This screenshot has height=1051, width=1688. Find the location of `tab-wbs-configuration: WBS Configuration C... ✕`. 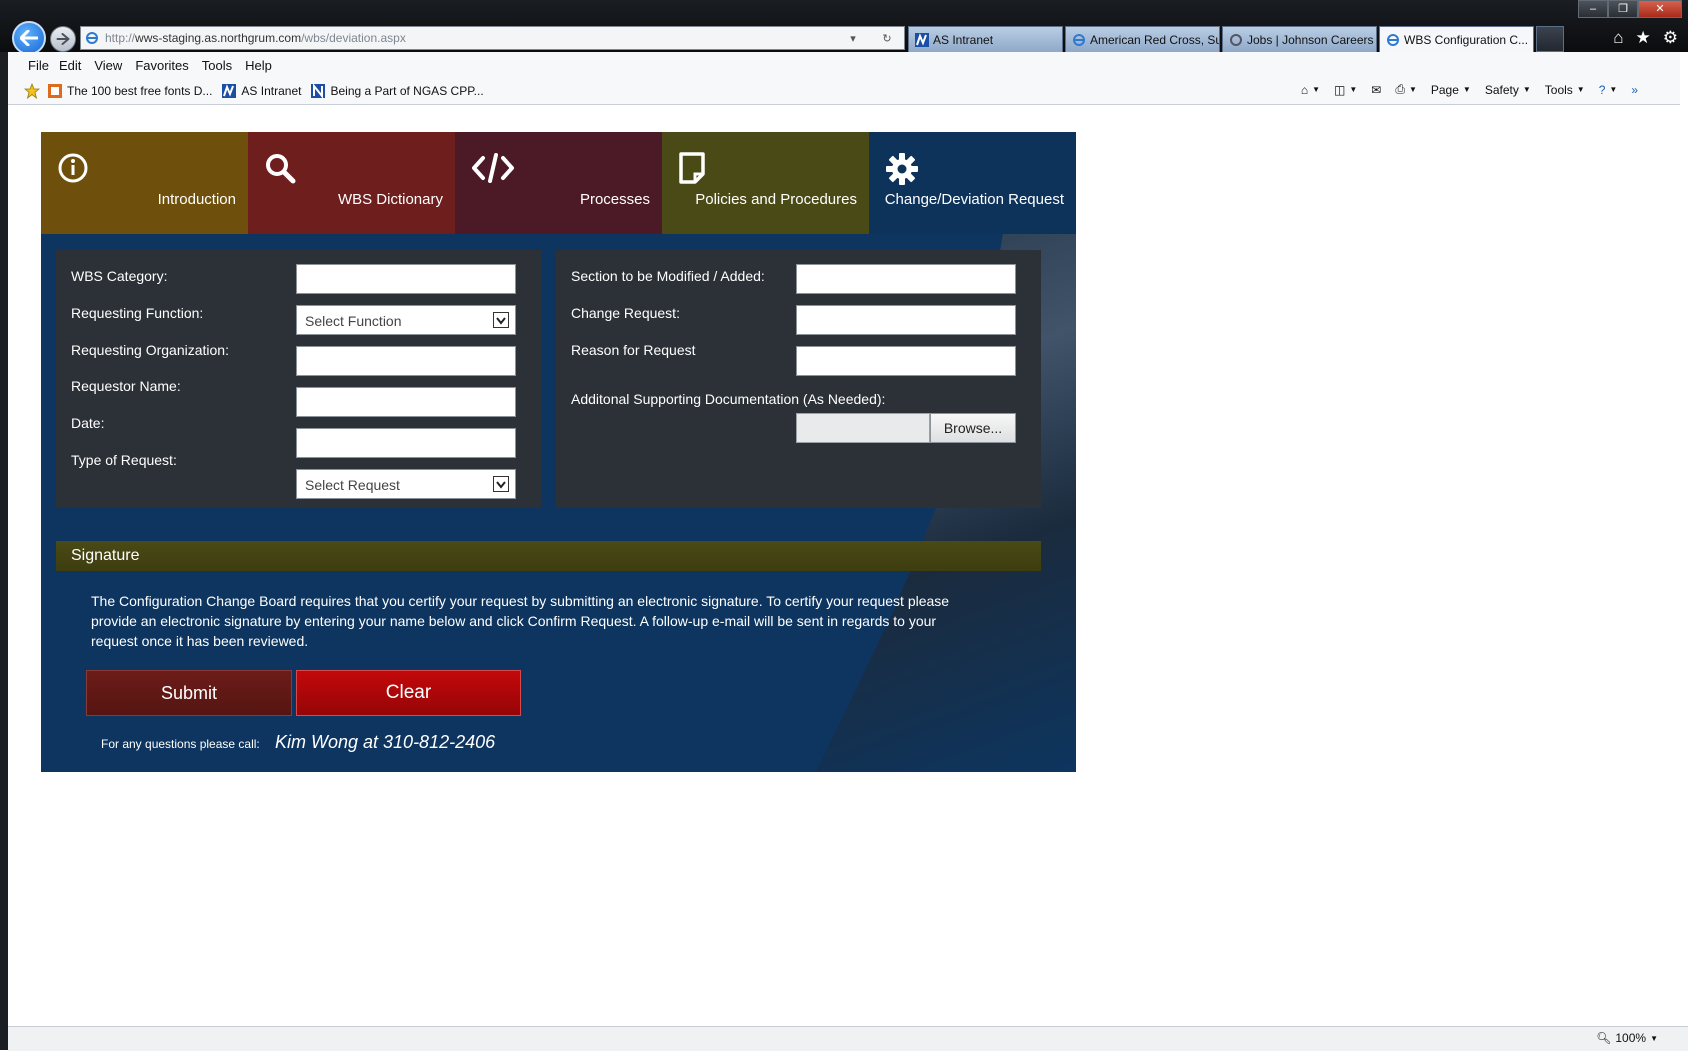

tab-wbs-configuration: WBS Configuration C... ✕ is located at coordinates (1456, 39).